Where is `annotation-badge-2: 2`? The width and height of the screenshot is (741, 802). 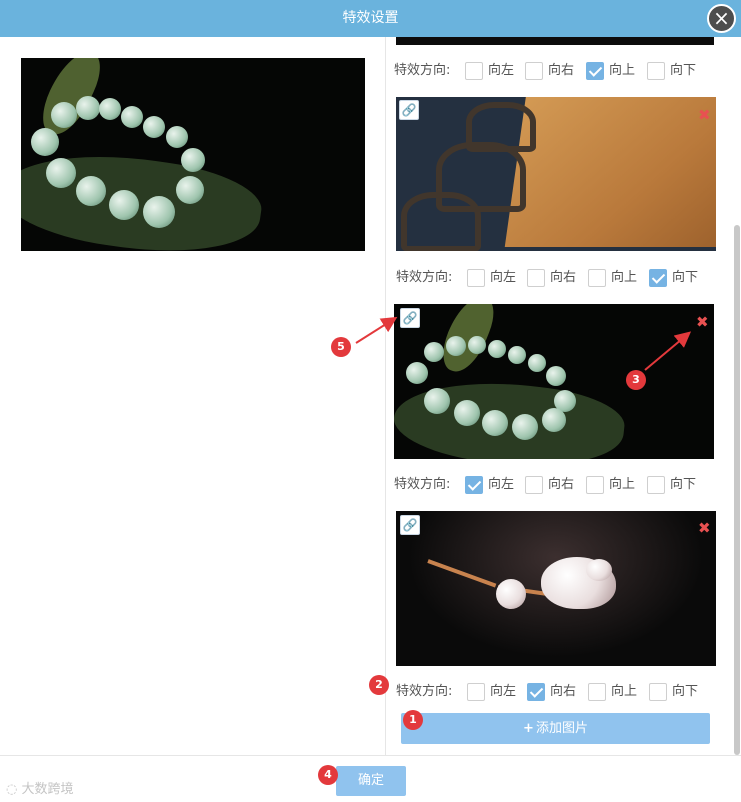 annotation-badge-2: 2 is located at coordinates (379, 685).